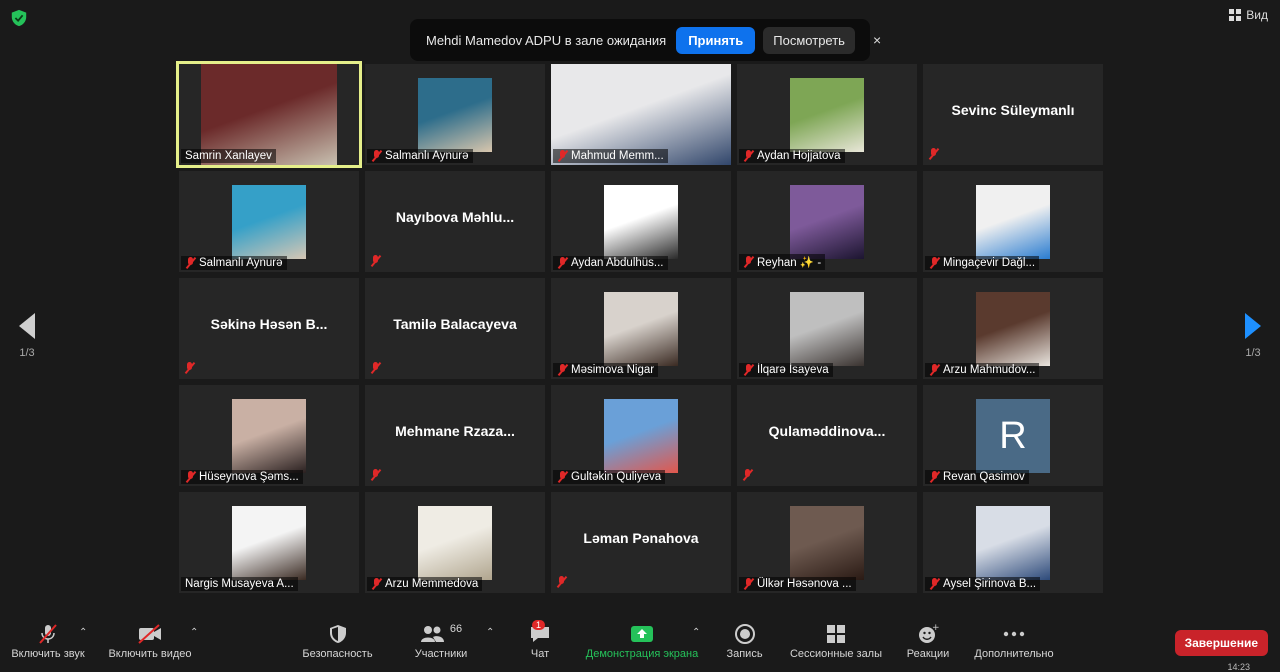 The height and width of the screenshot is (672, 1280). I want to click on view-button: Вид, so click(1248, 15).